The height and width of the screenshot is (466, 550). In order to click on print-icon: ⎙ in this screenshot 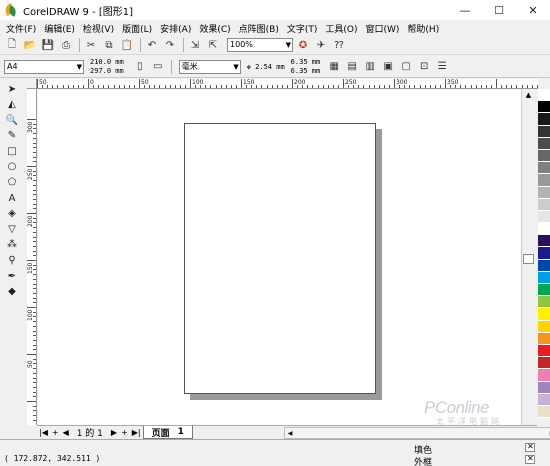, I will do `click(66, 45)`.